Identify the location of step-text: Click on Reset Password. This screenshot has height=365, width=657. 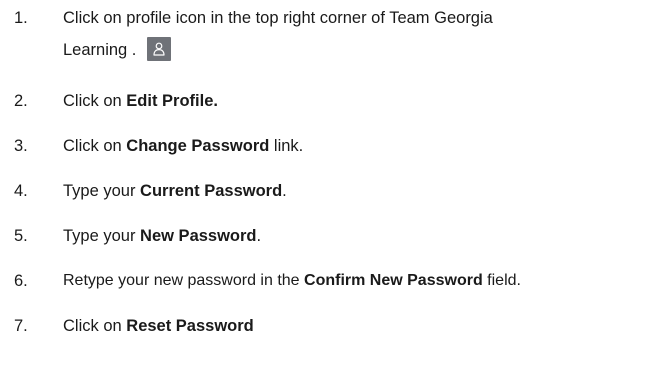
(158, 326).